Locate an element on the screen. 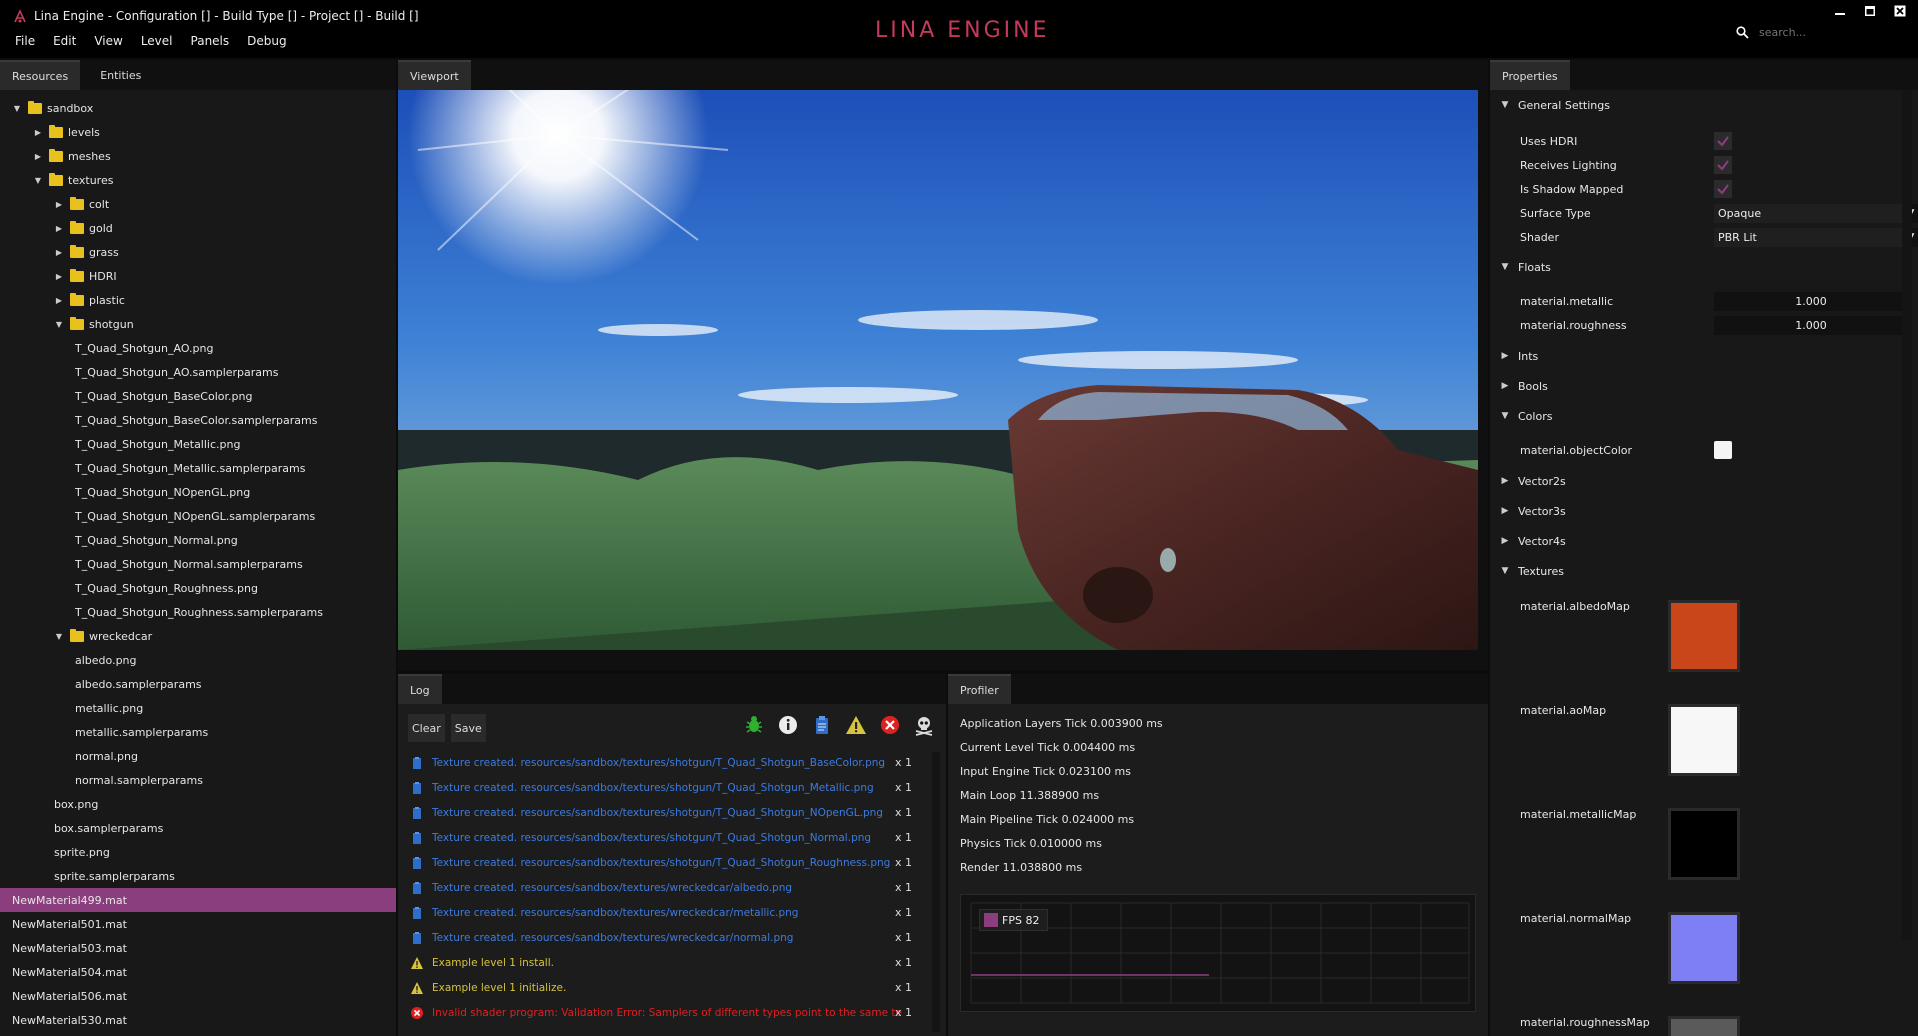  tree-folder: ▶ levels is located at coordinates (198, 132).